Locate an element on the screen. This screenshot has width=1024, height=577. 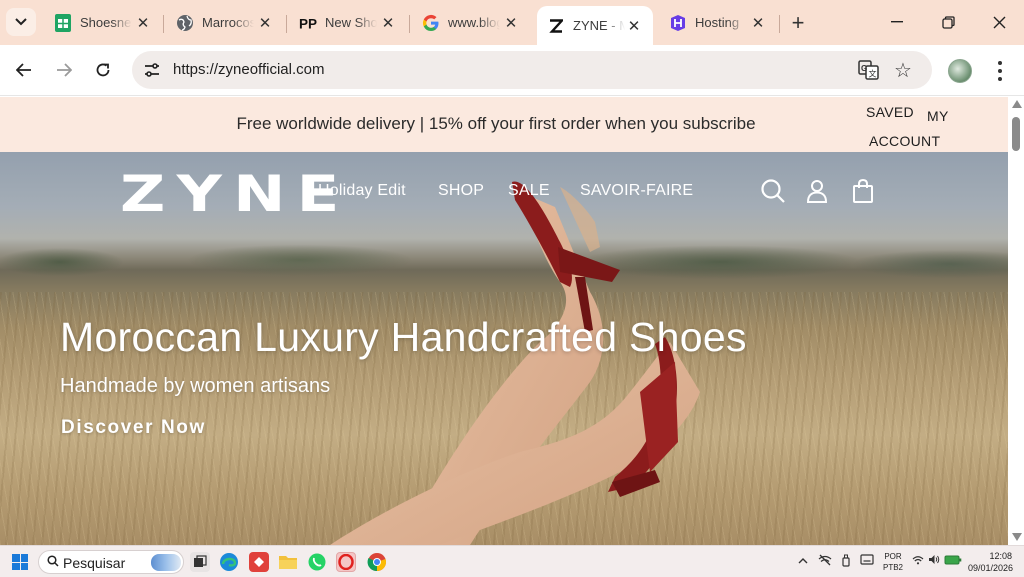
close-window-button is located at coordinates (999, 22).